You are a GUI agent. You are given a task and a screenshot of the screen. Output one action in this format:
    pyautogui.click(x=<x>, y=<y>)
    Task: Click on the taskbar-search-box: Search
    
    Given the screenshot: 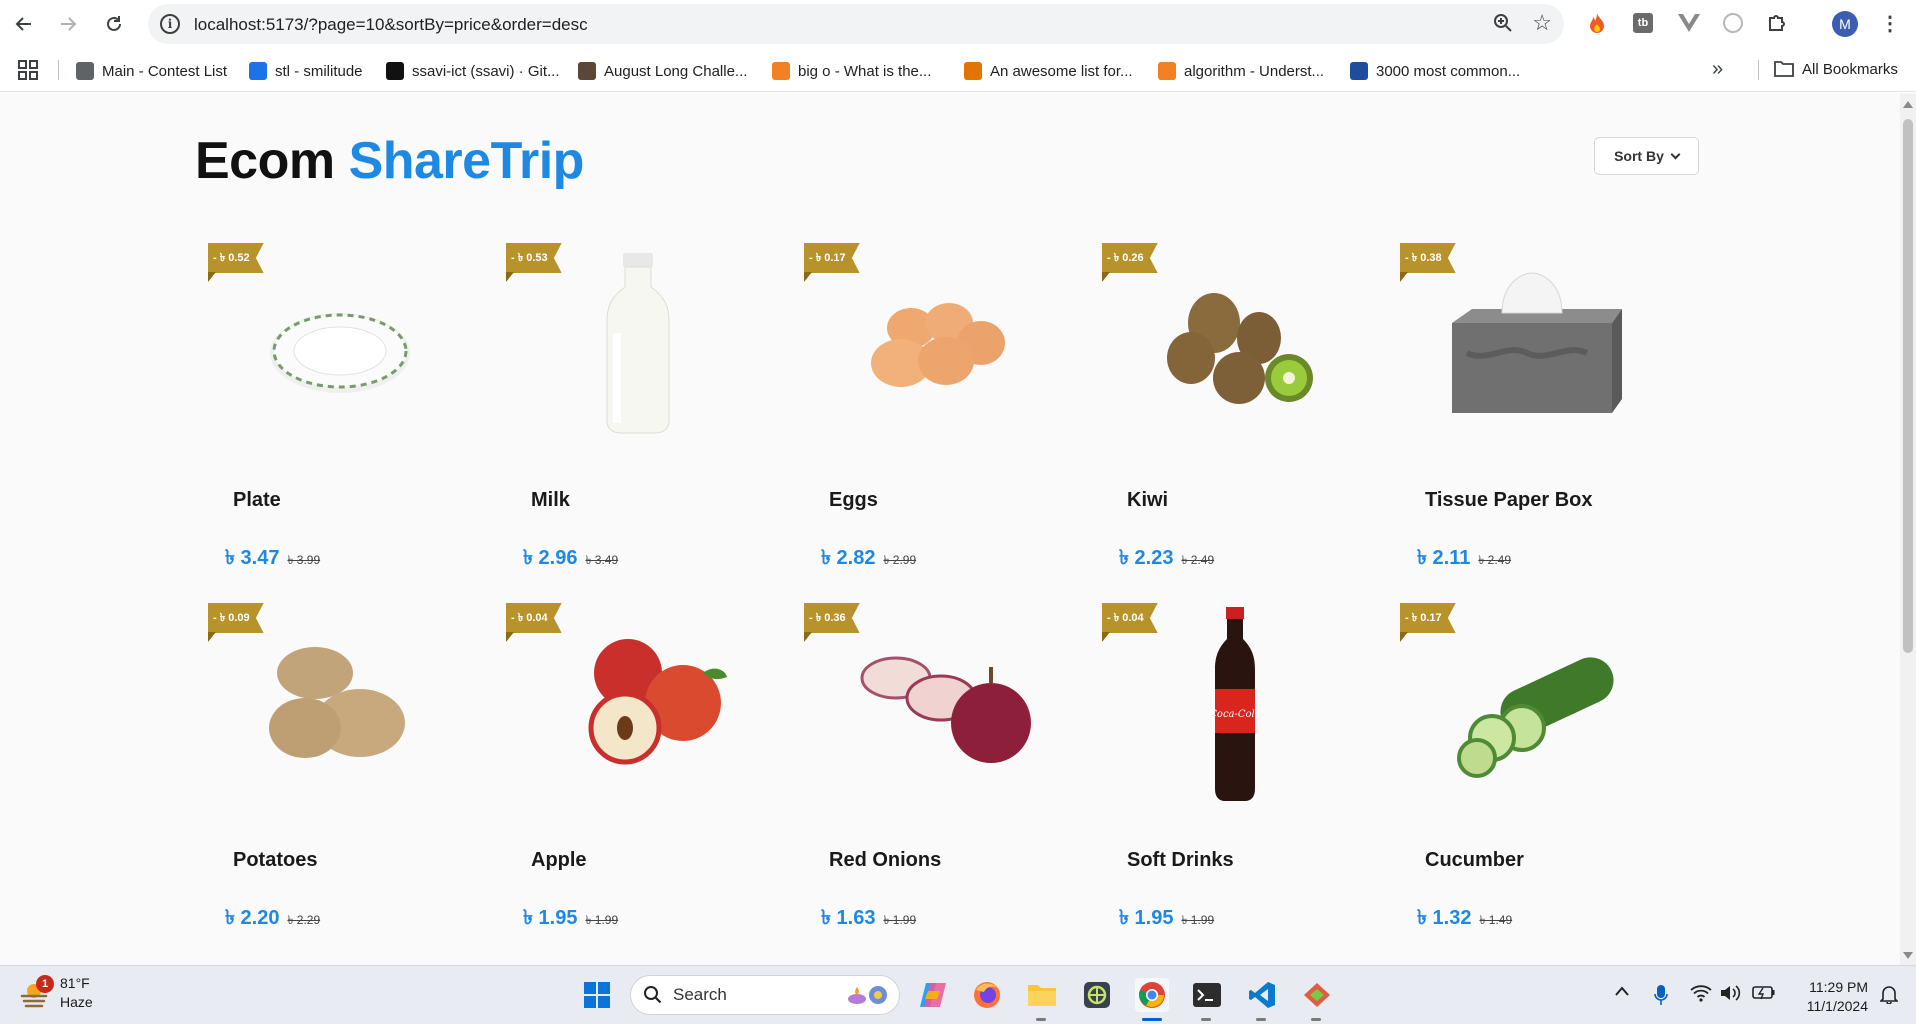 What is the action you would take?
    pyautogui.click(x=765, y=995)
    